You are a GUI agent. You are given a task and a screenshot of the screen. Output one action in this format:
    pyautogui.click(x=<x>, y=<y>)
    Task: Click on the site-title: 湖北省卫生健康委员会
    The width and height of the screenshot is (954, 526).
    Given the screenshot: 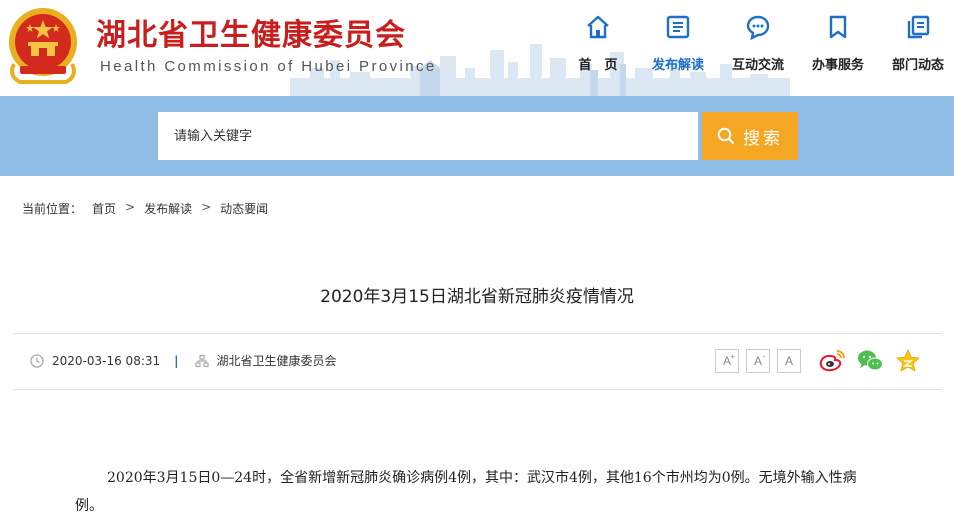 What is the action you would take?
    pyautogui.click(x=251, y=35)
    